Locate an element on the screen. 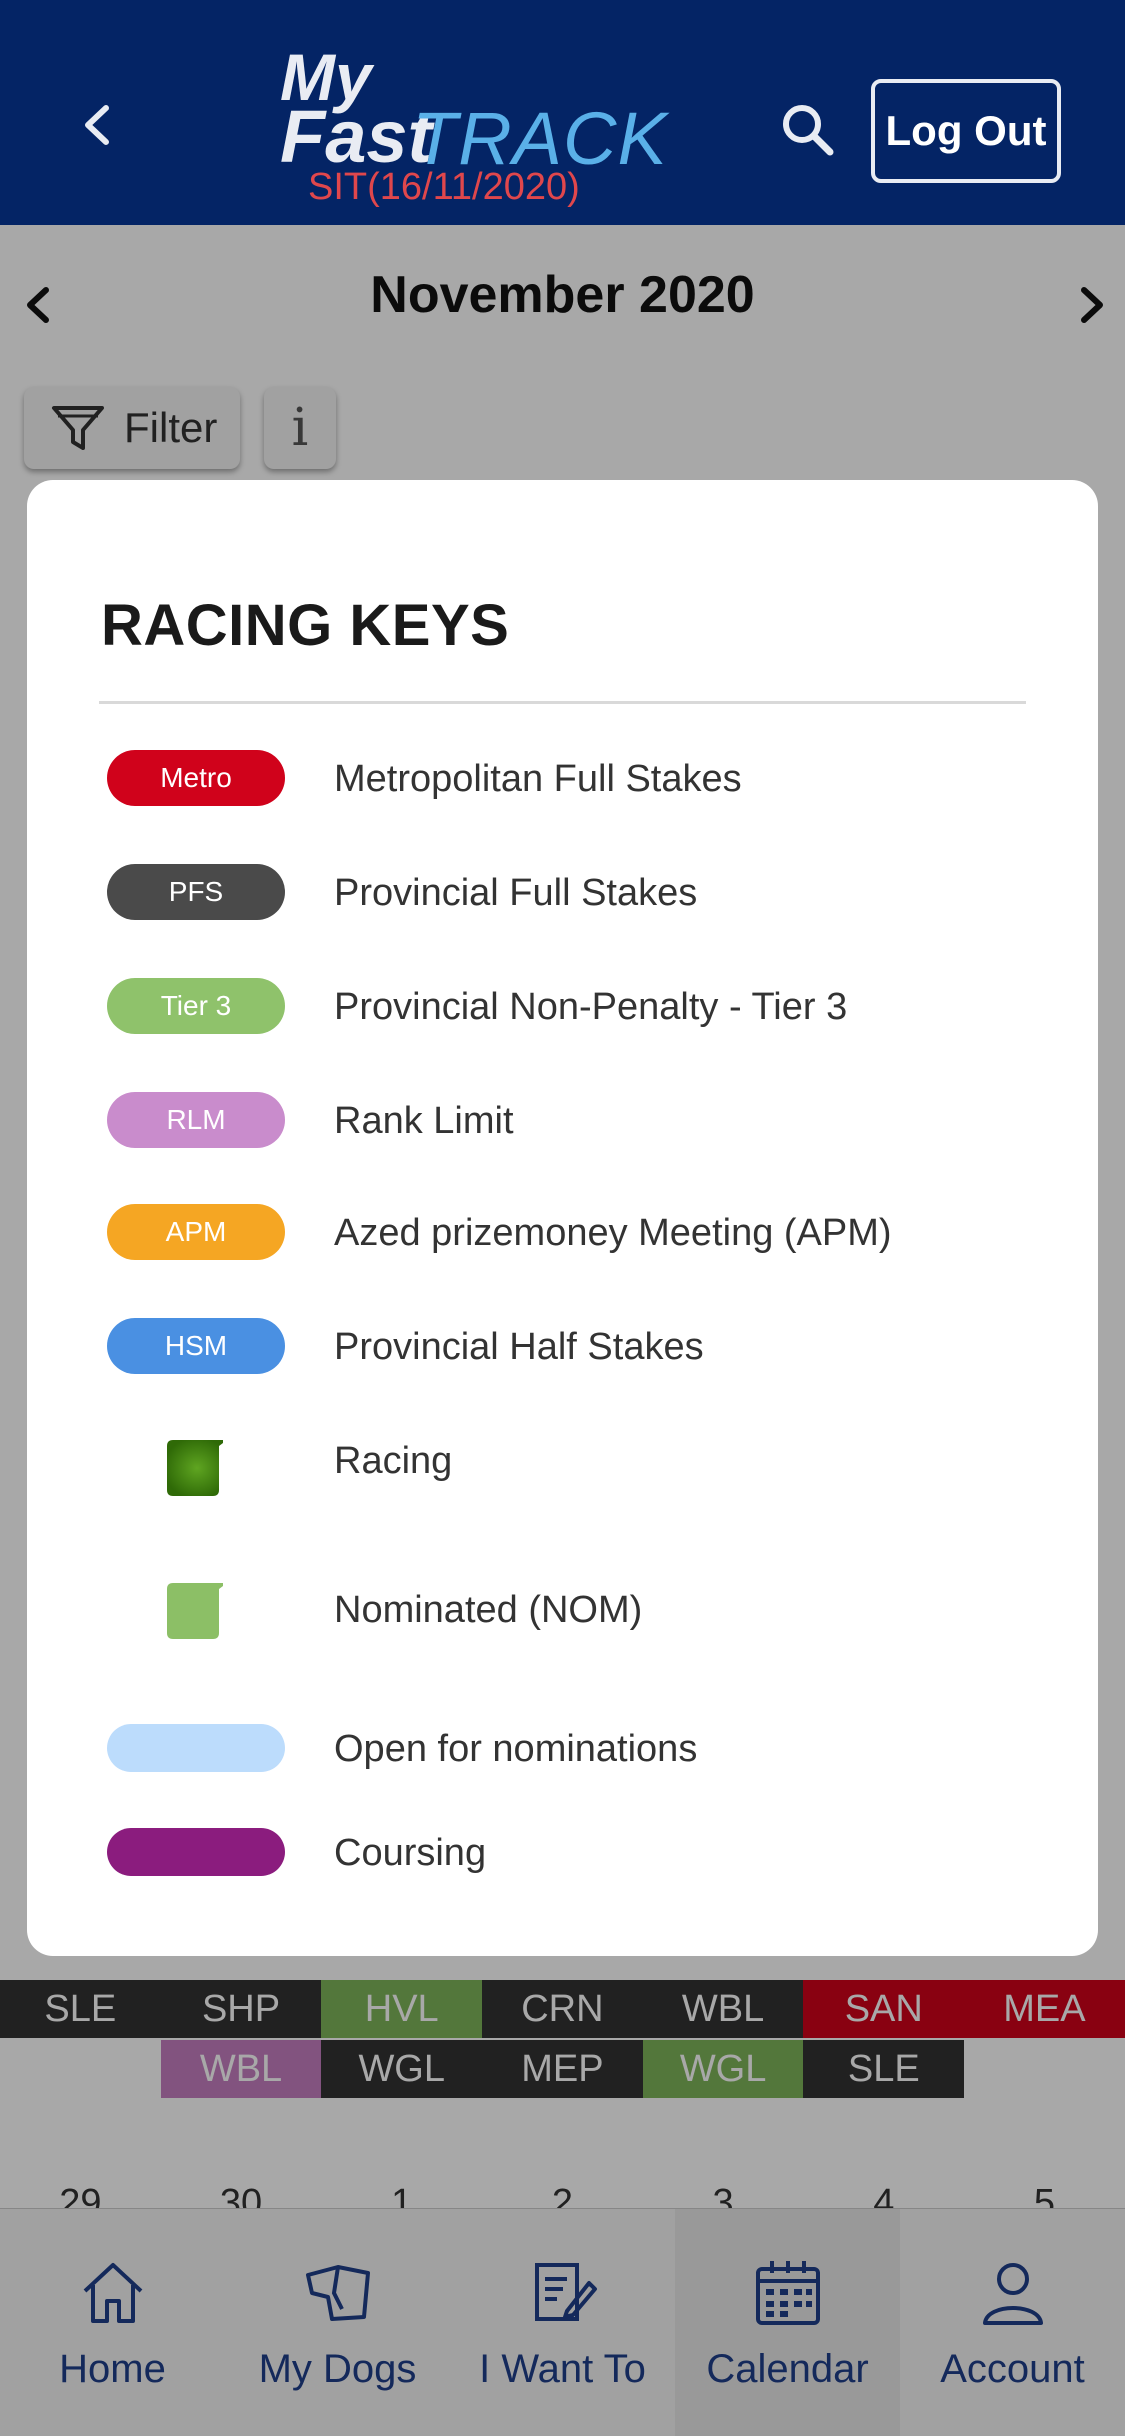  key-label: Provincial Full Stakes is located at coordinates (516, 893).